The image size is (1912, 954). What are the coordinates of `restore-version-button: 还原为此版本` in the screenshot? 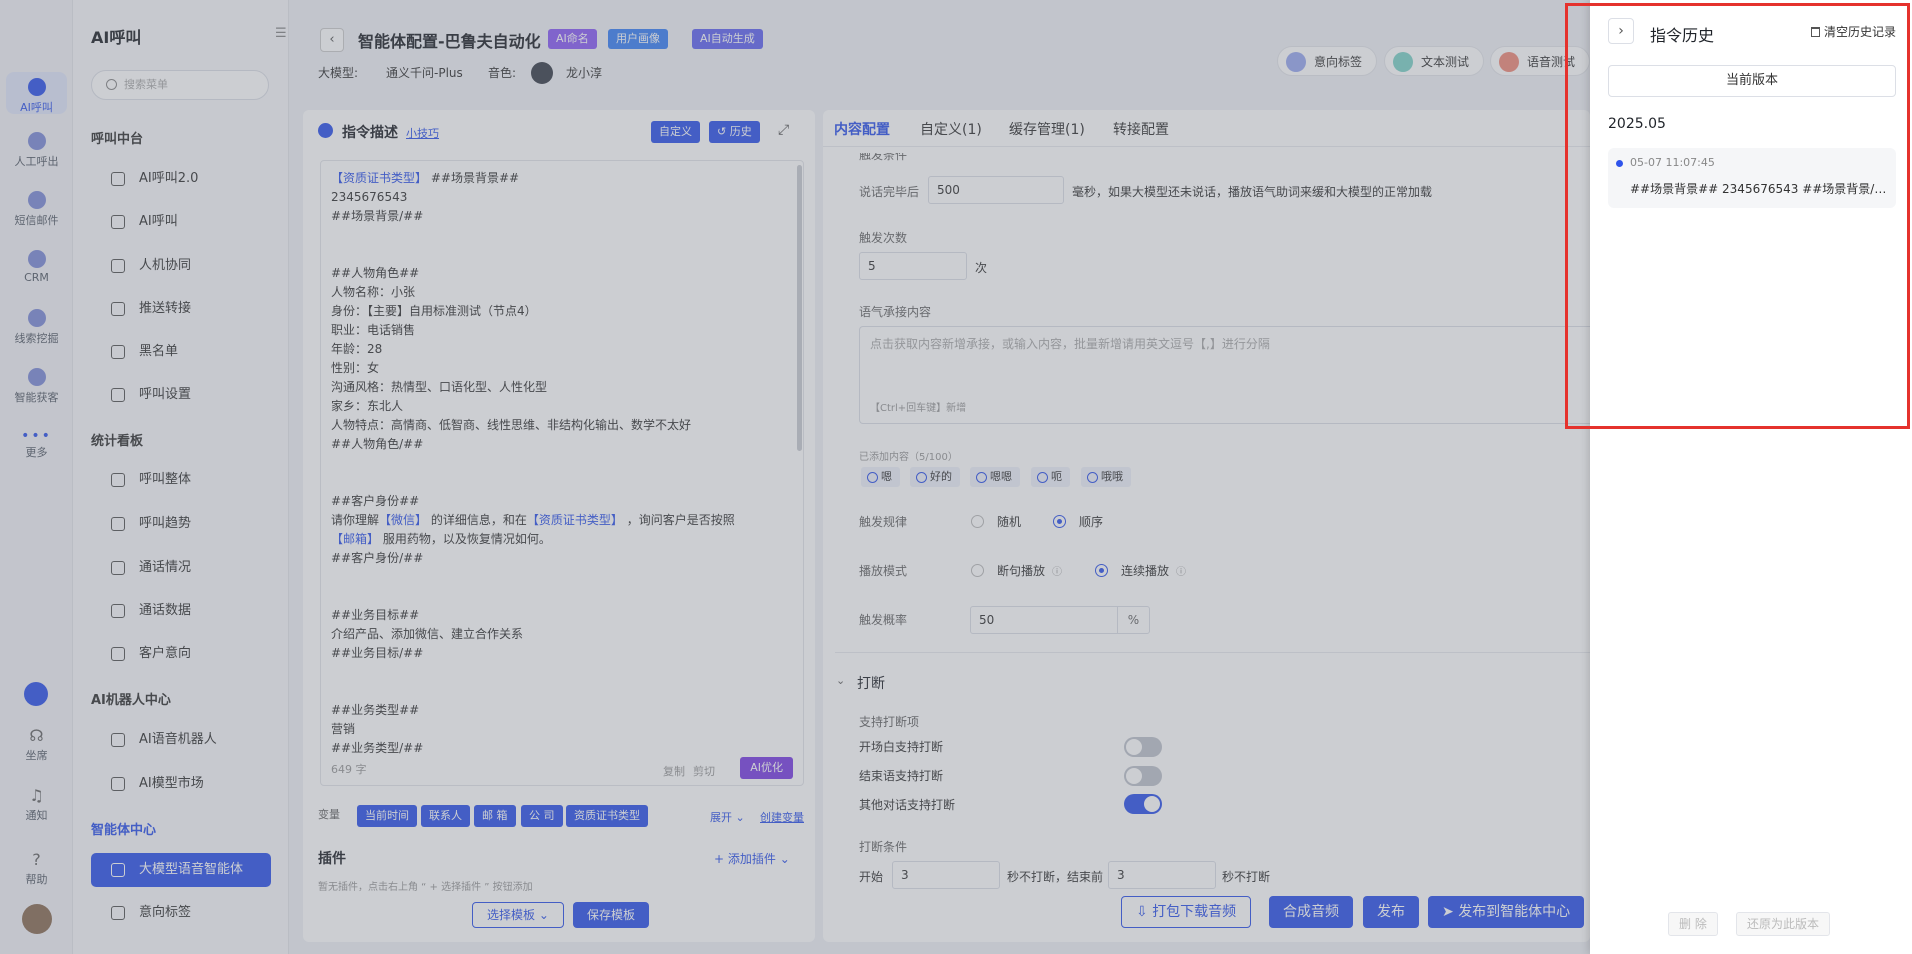 It's located at (1783, 924).